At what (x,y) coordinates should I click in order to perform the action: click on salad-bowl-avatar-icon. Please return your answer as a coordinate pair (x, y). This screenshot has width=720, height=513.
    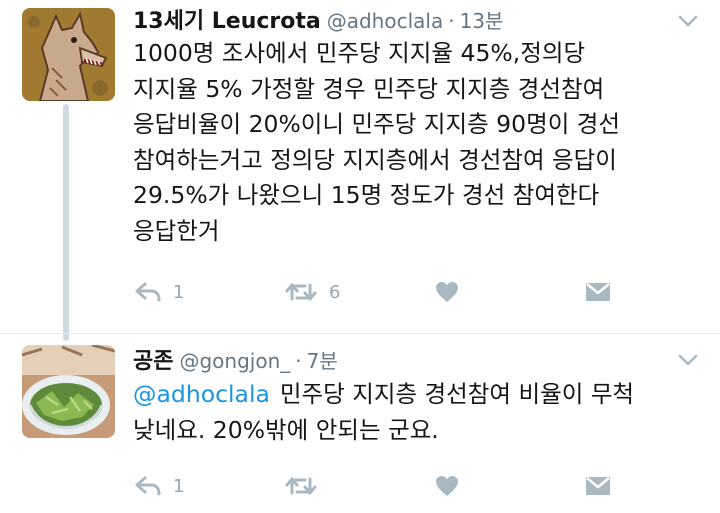
    Looking at the image, I should click on (68, 391).